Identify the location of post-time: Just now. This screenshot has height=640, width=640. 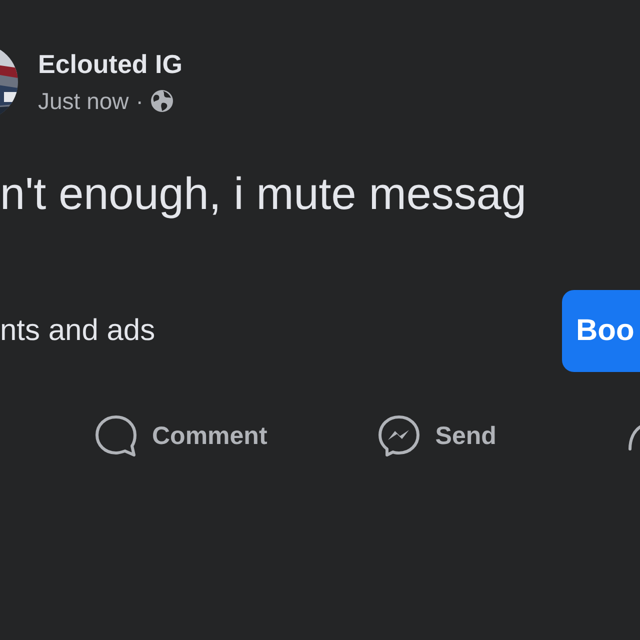
(83, 101).